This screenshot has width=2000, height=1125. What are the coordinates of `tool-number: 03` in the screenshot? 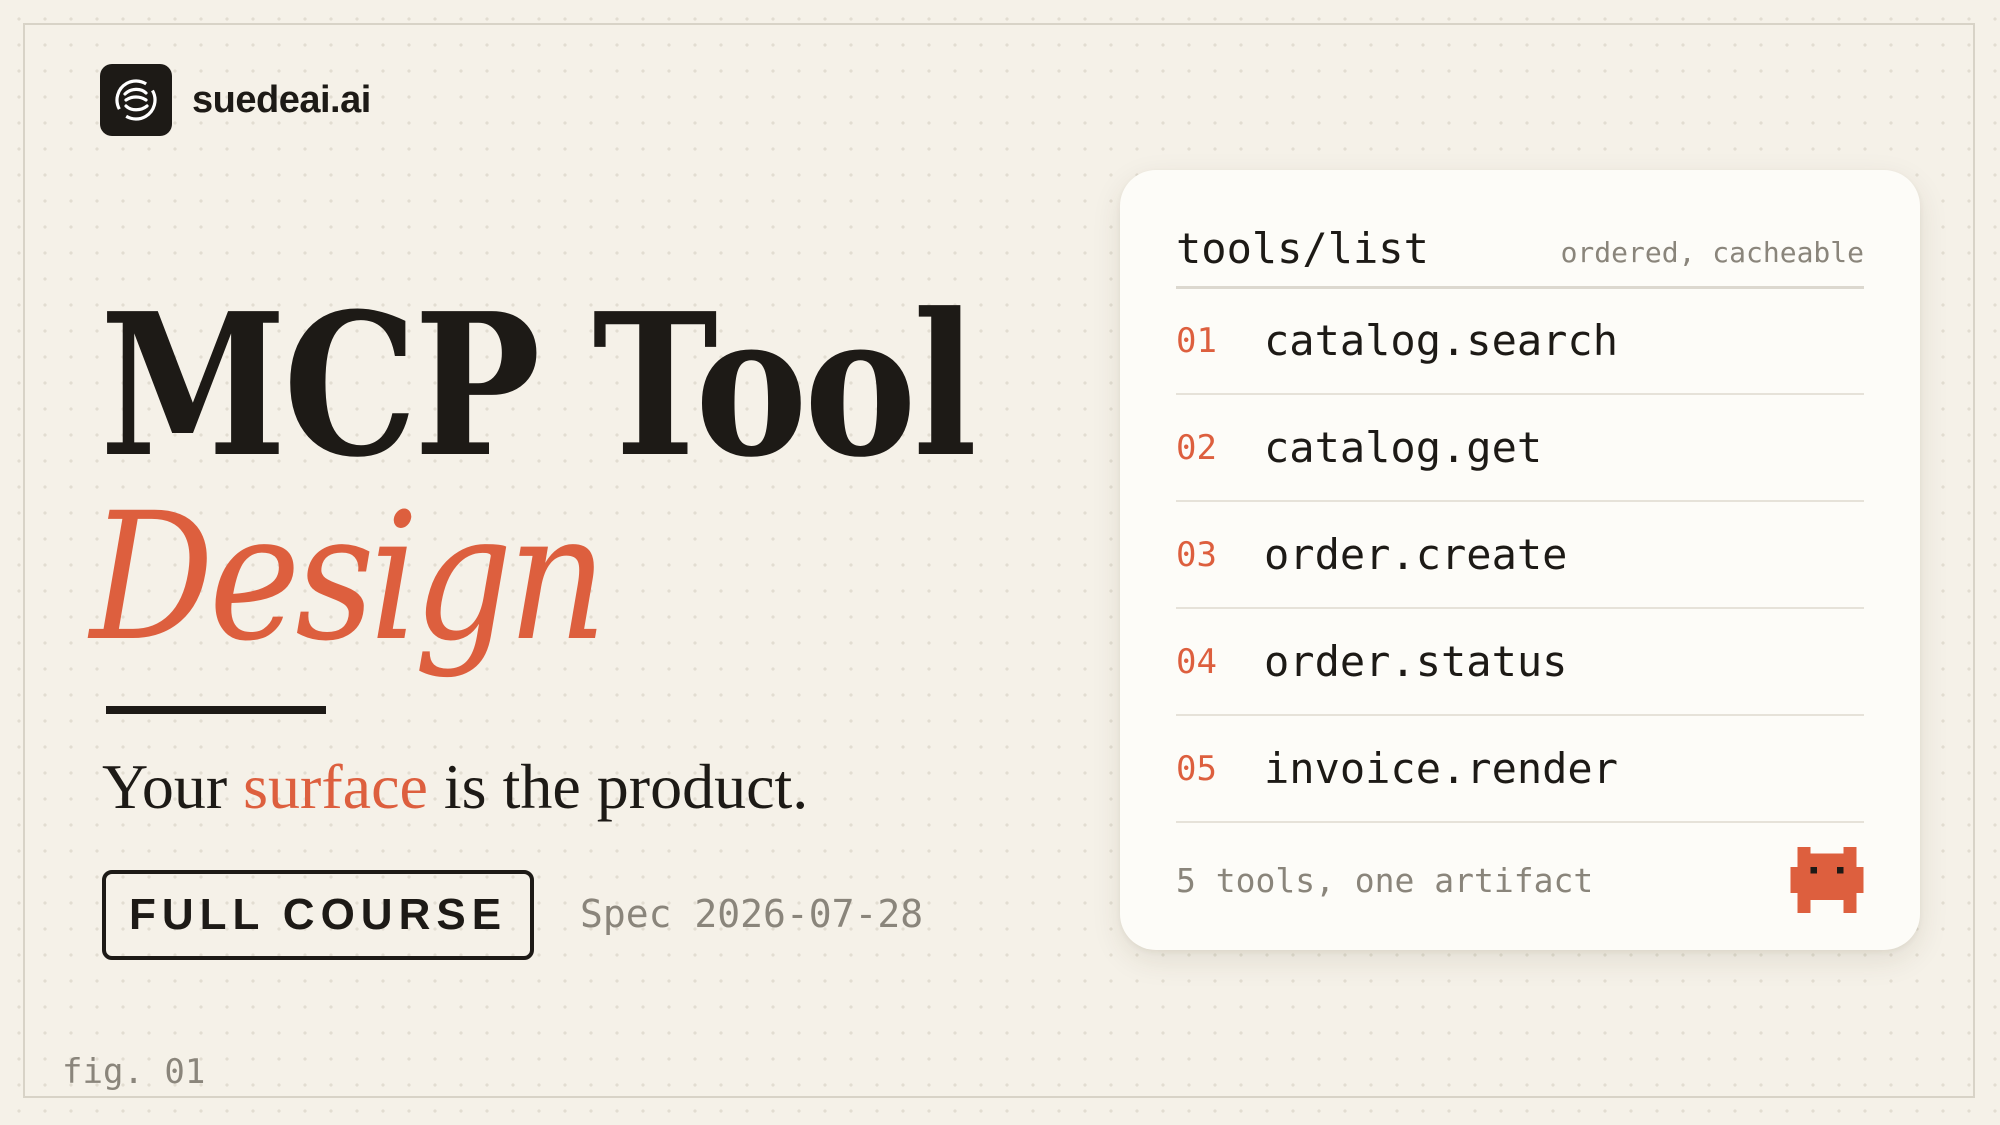 It's located at (1196, 554).